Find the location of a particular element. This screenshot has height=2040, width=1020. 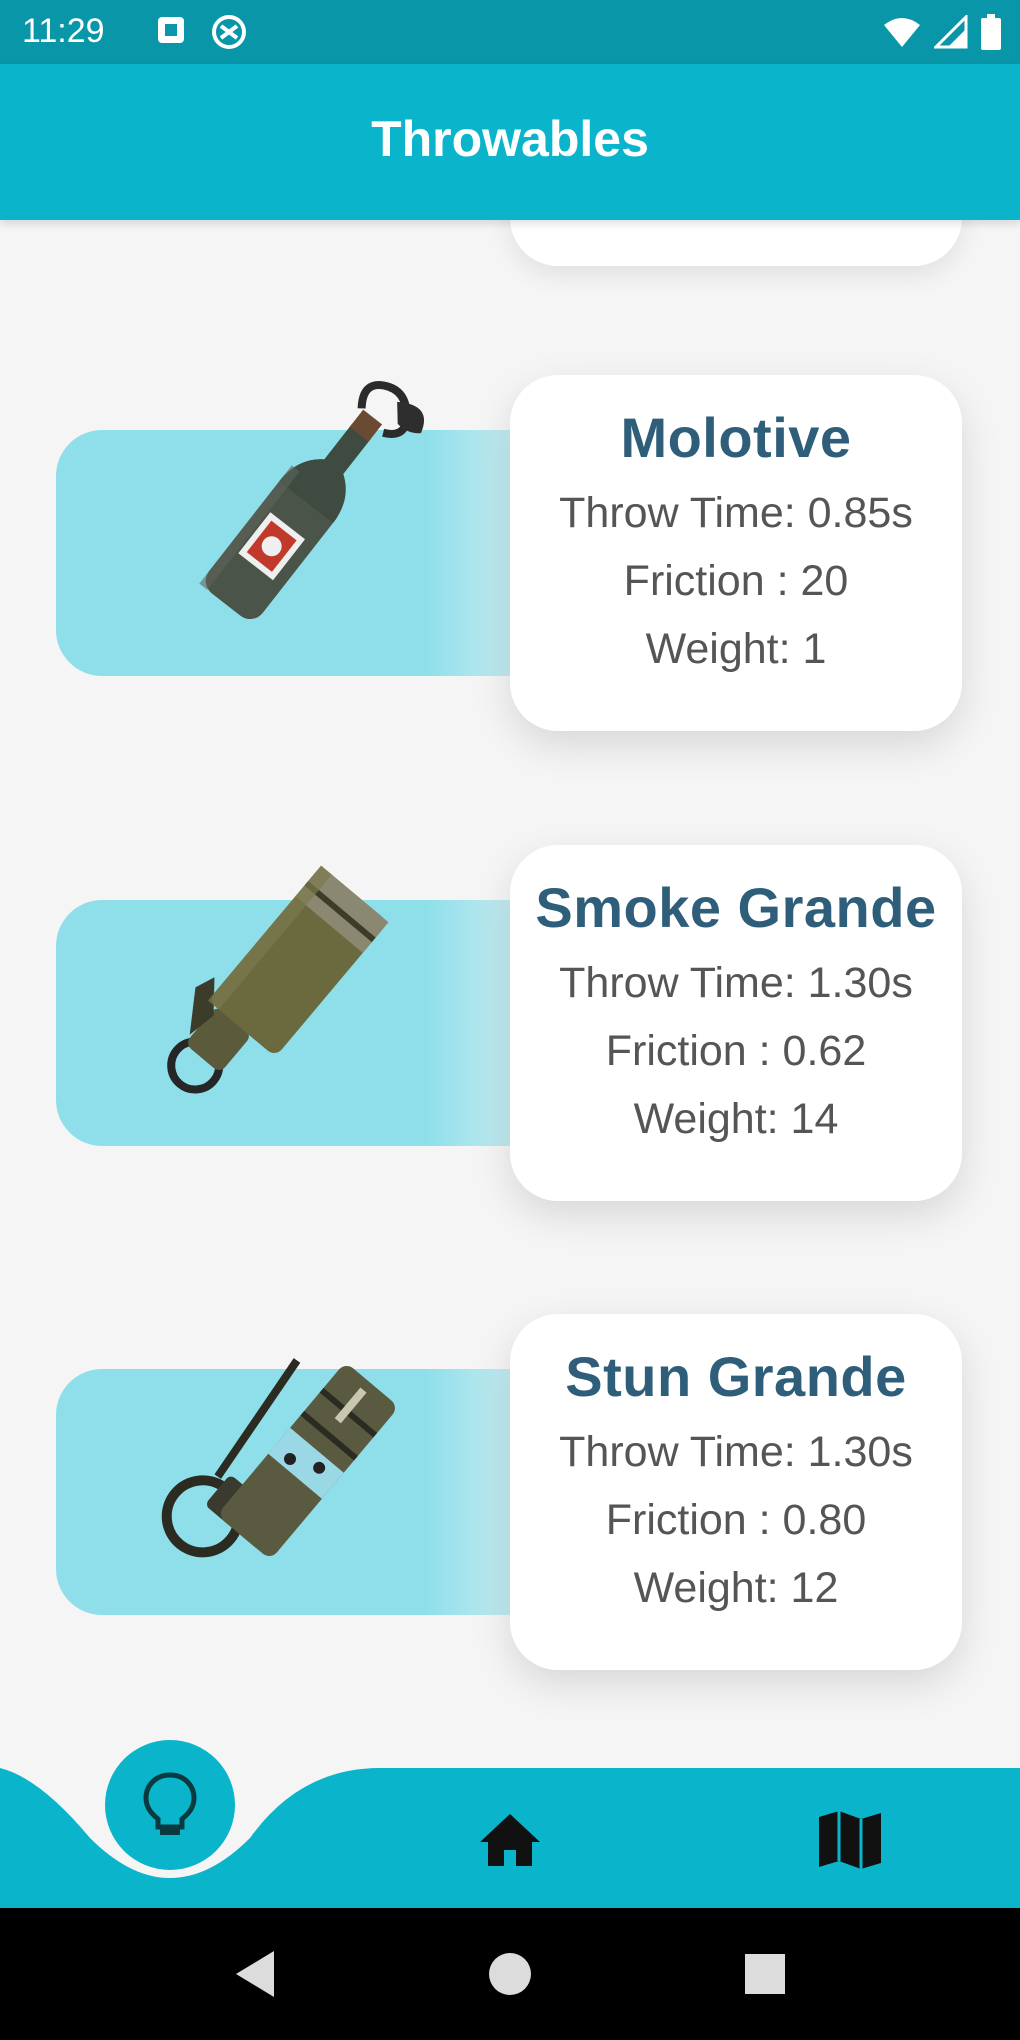

page-title: Throwables is located at coordinates (510, 139).